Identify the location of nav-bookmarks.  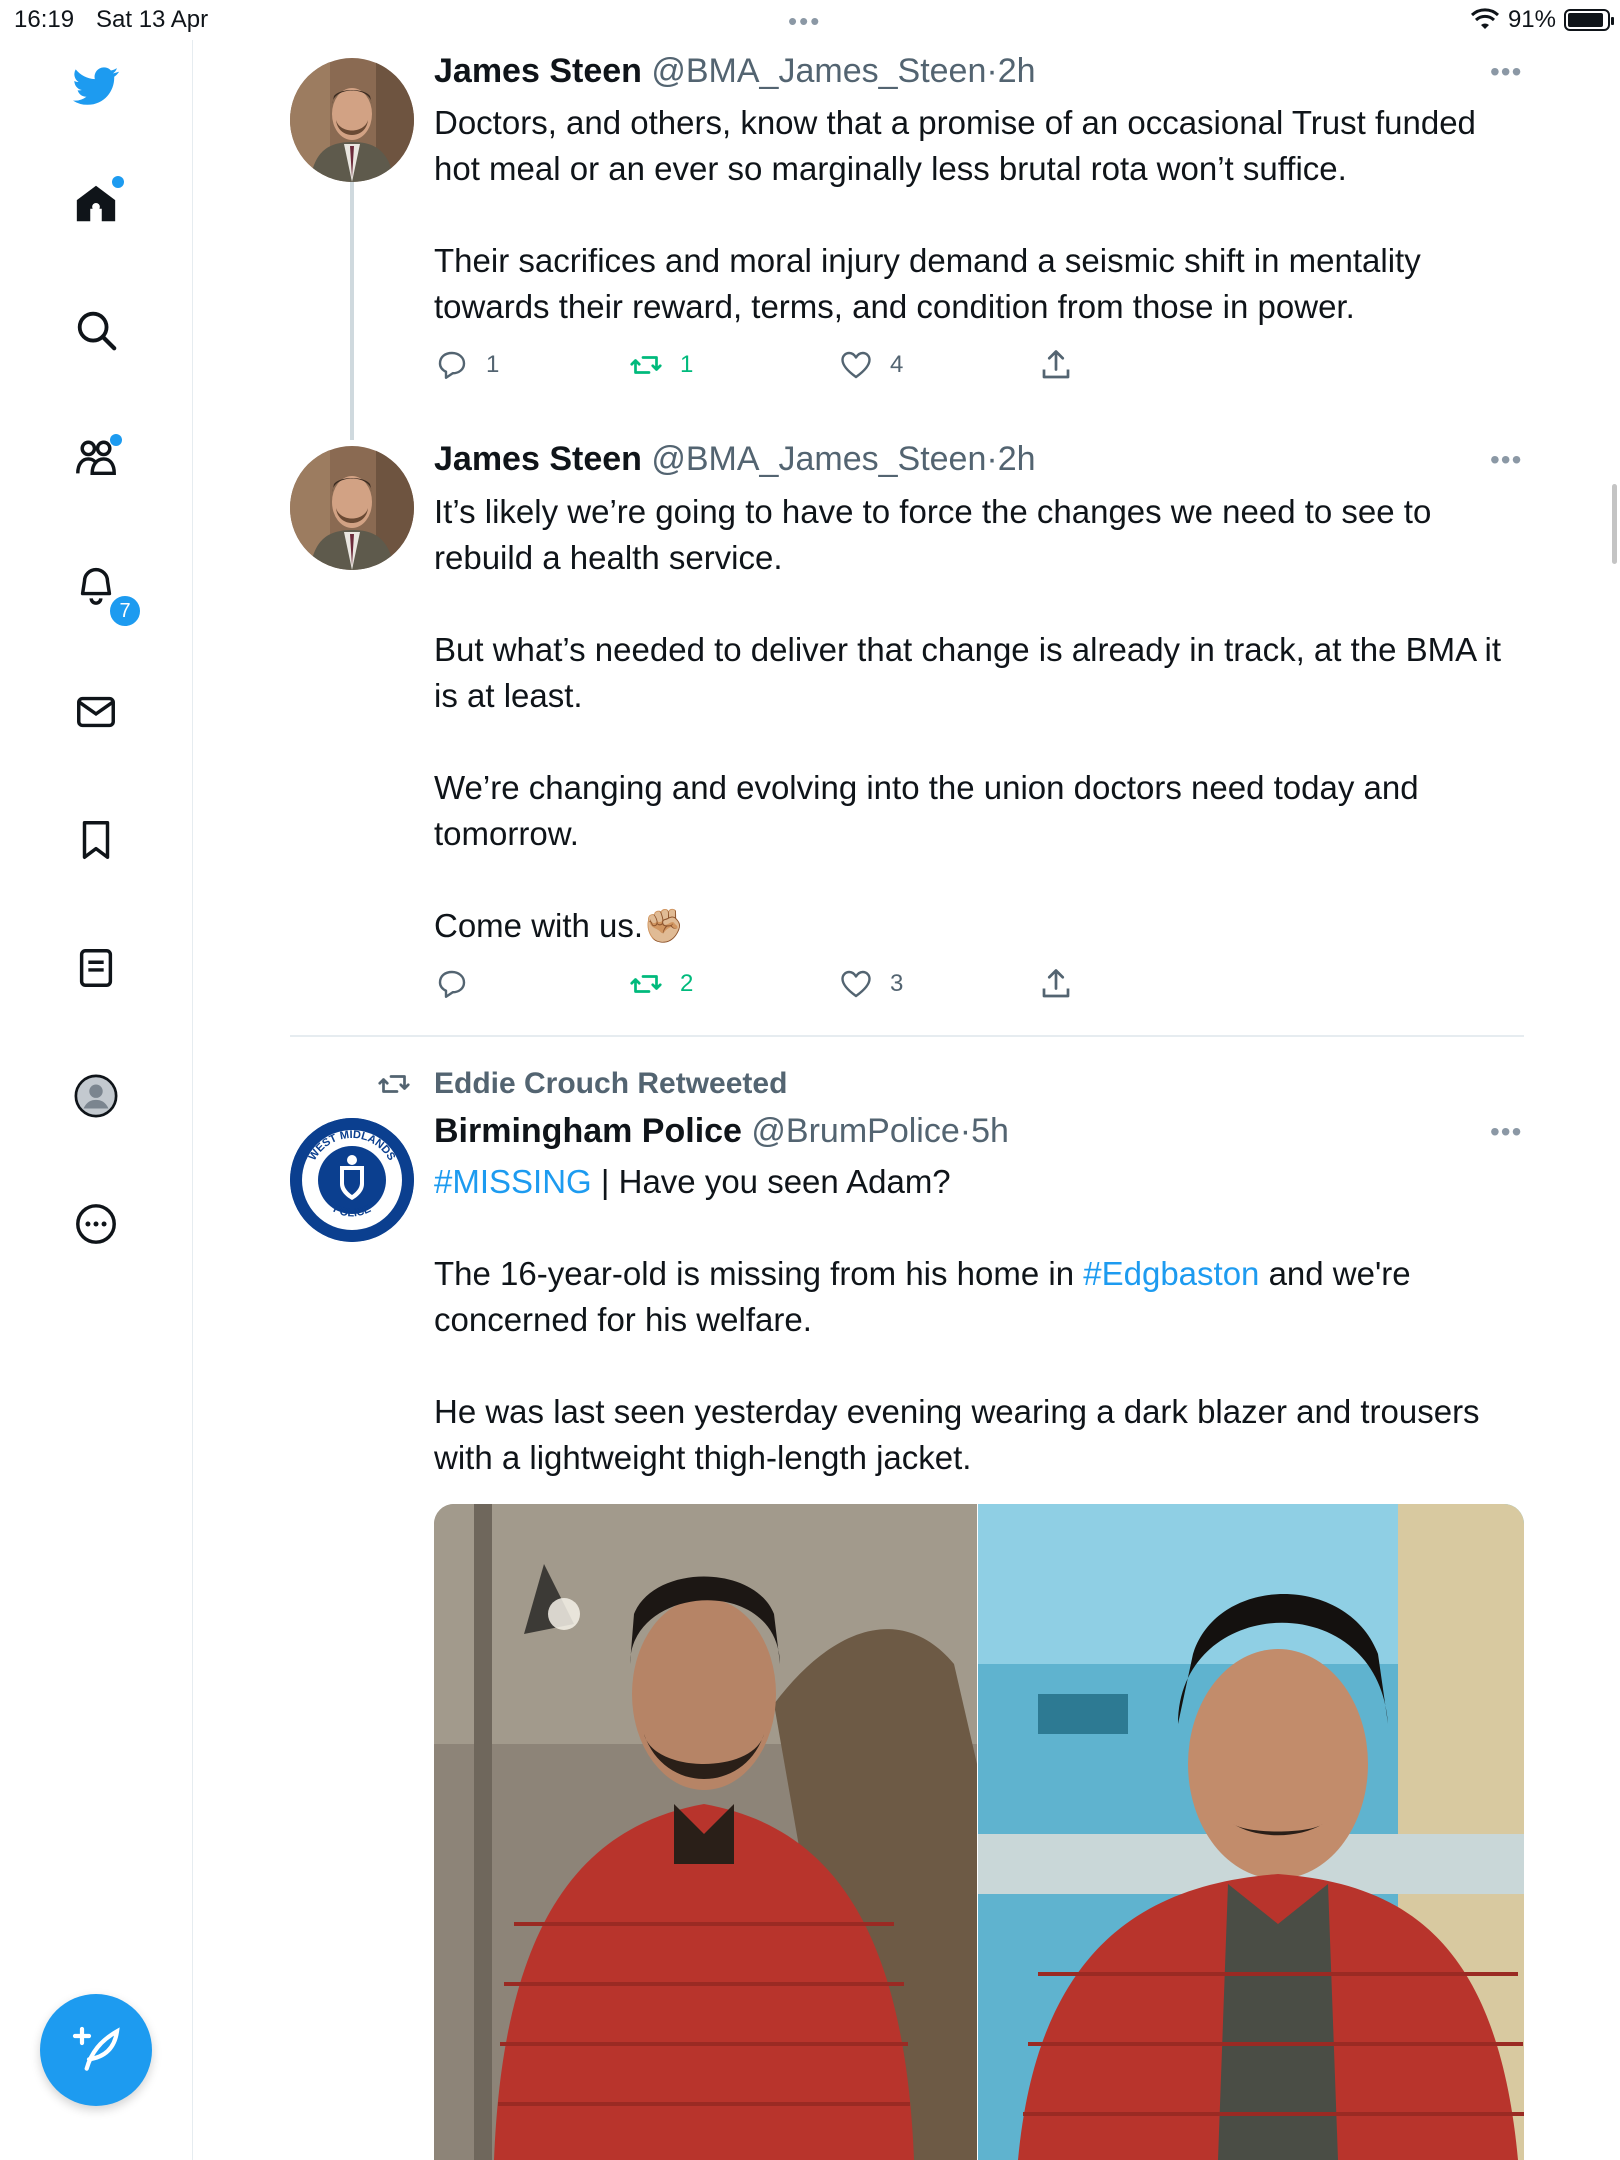
(96, 840).